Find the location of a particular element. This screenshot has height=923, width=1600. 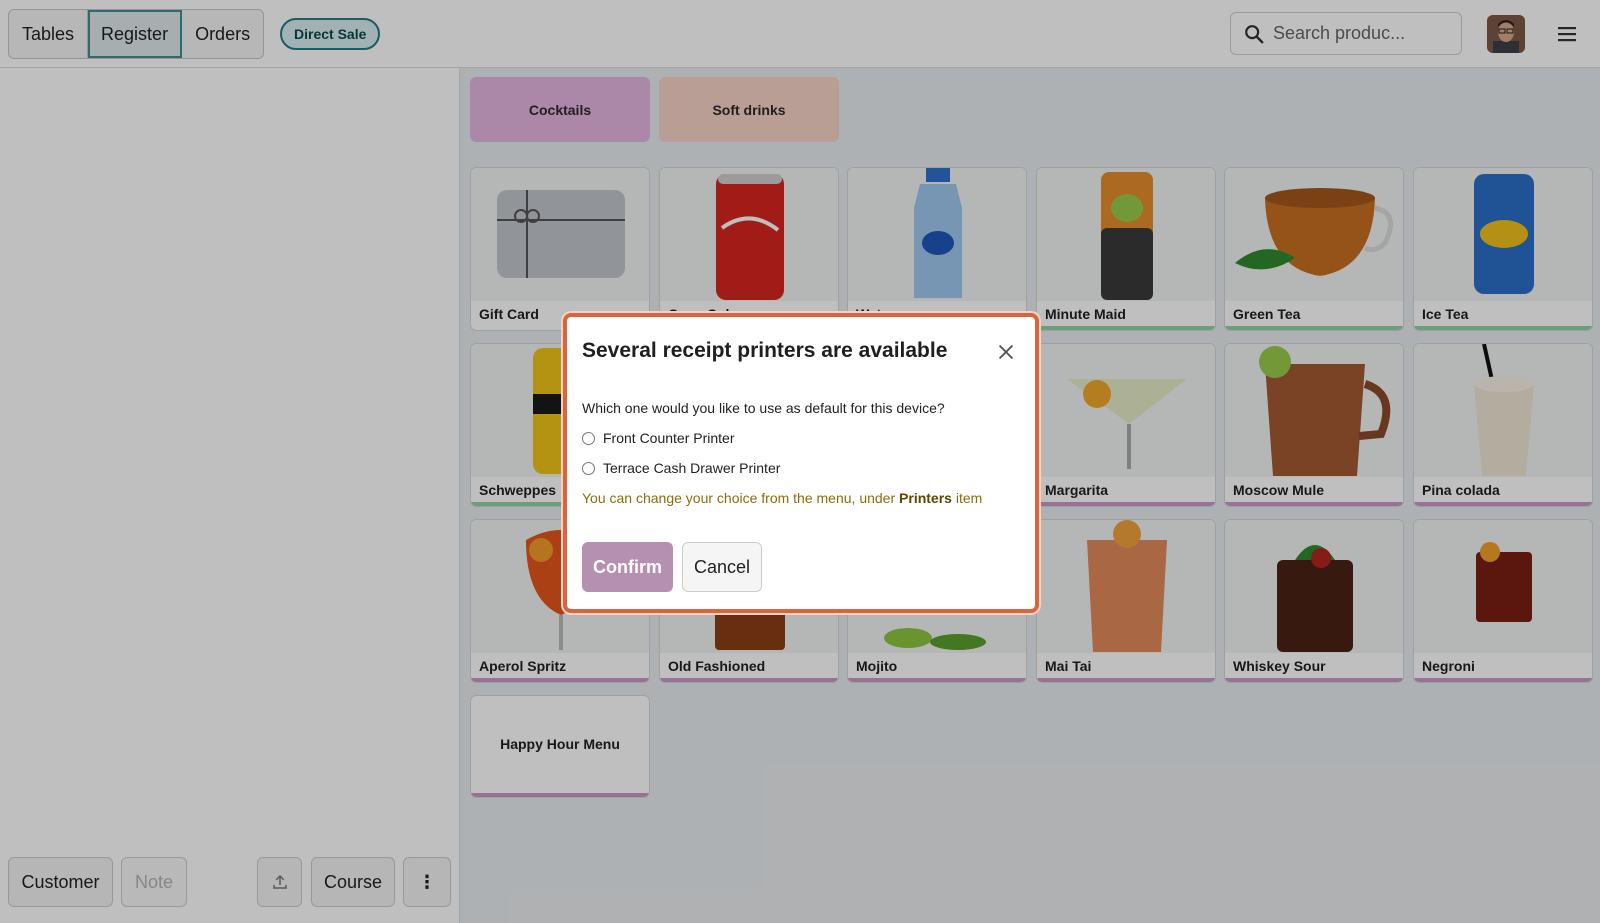

hint-suffix: item is located at coordinates (969, 498).